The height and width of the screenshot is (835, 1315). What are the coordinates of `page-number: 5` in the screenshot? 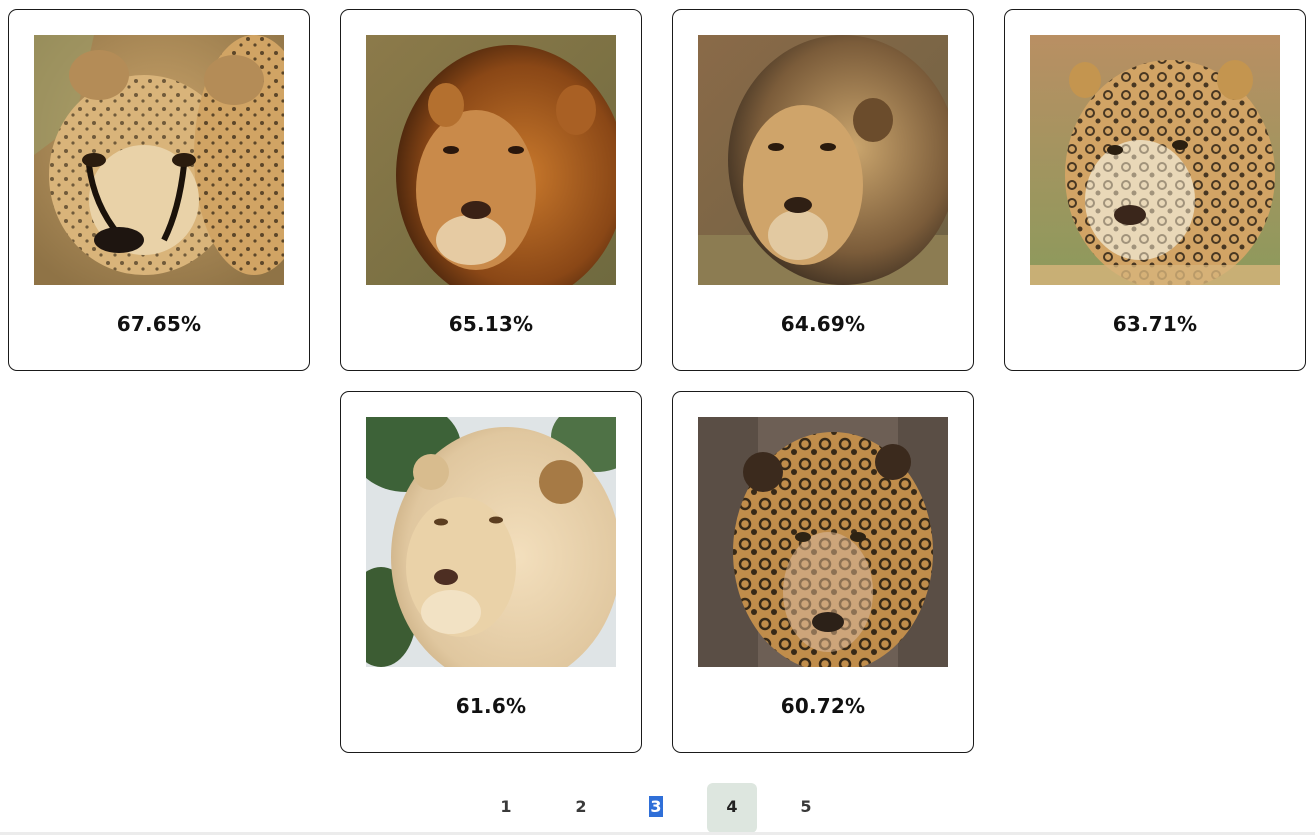 It's located at (806, 806).